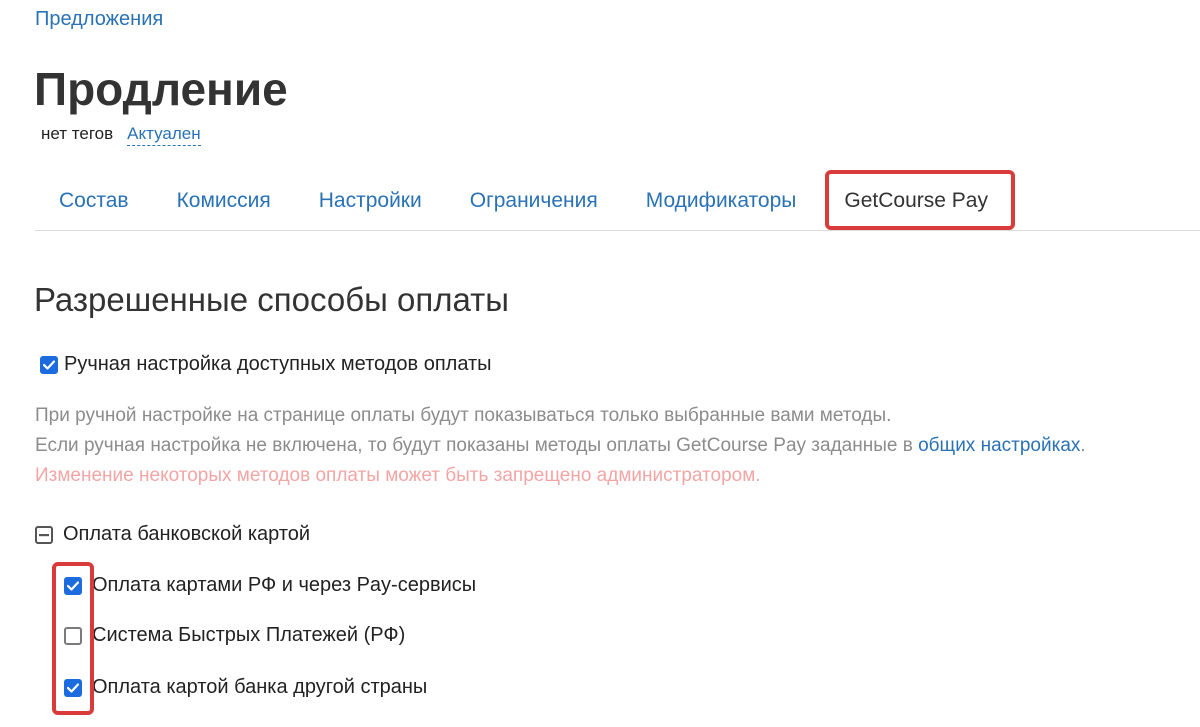 This screenshot has width=1200, height=727. I want to click on tab-settings: Настройки, so click(370, 200).